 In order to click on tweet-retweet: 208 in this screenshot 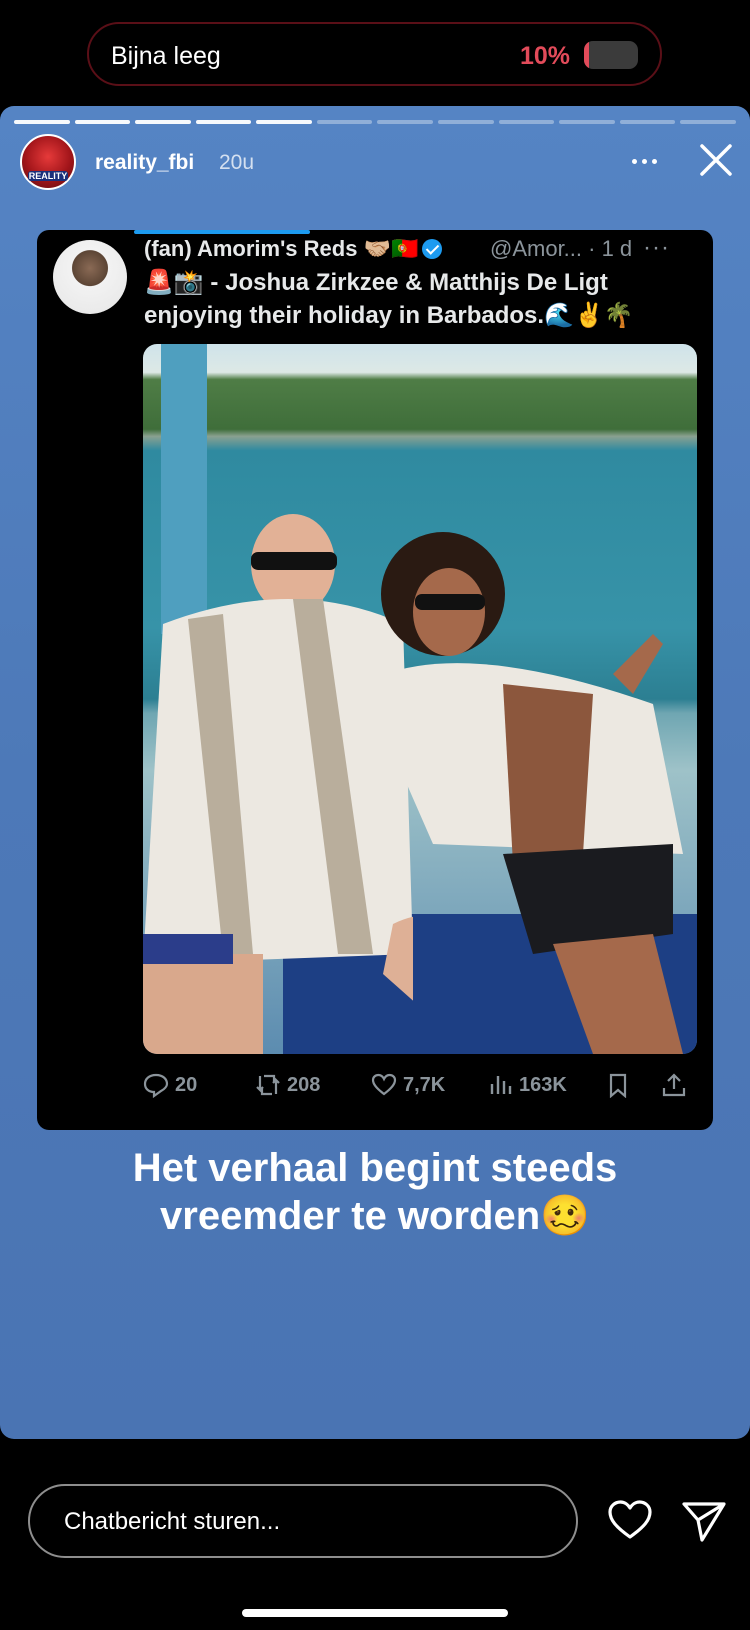, I will do `click(287, 1085)`.